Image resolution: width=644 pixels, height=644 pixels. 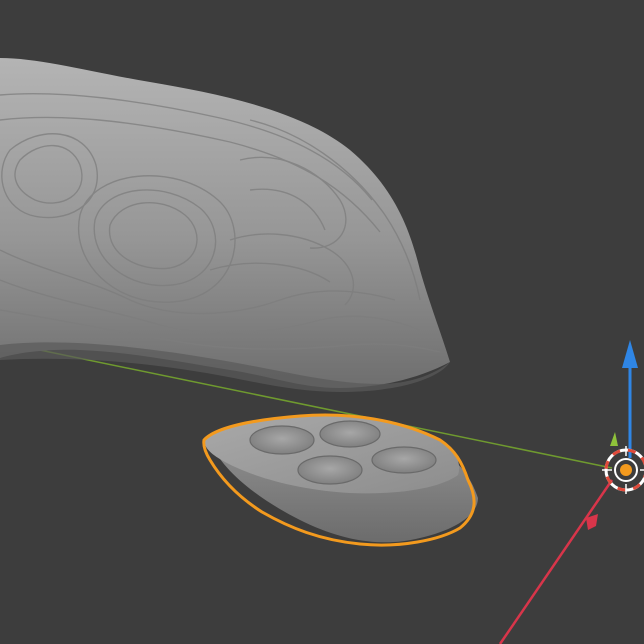 I want to click on four-hole-base-mesh, so click(x=340, y=480).